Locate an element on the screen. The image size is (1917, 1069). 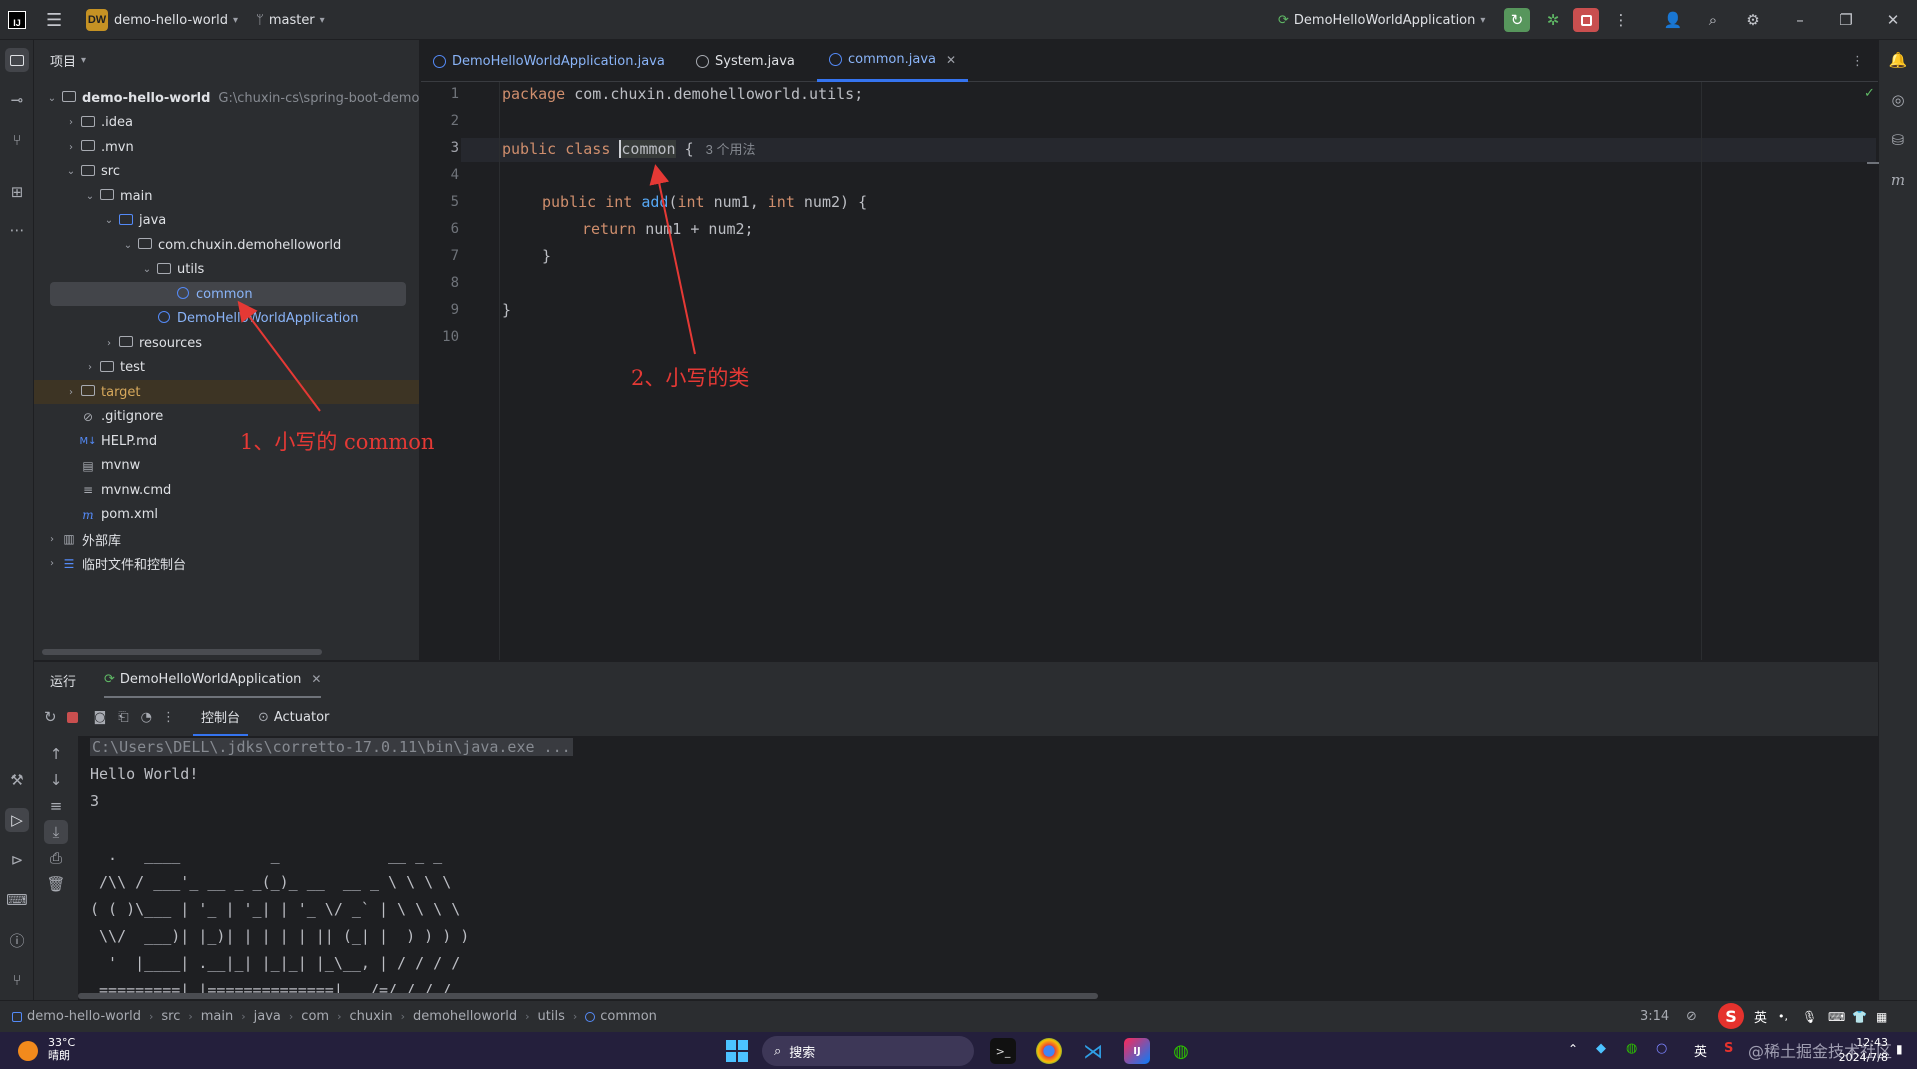
notifications-bell-icon: 🔔 is located at coordinates (1898, 60).